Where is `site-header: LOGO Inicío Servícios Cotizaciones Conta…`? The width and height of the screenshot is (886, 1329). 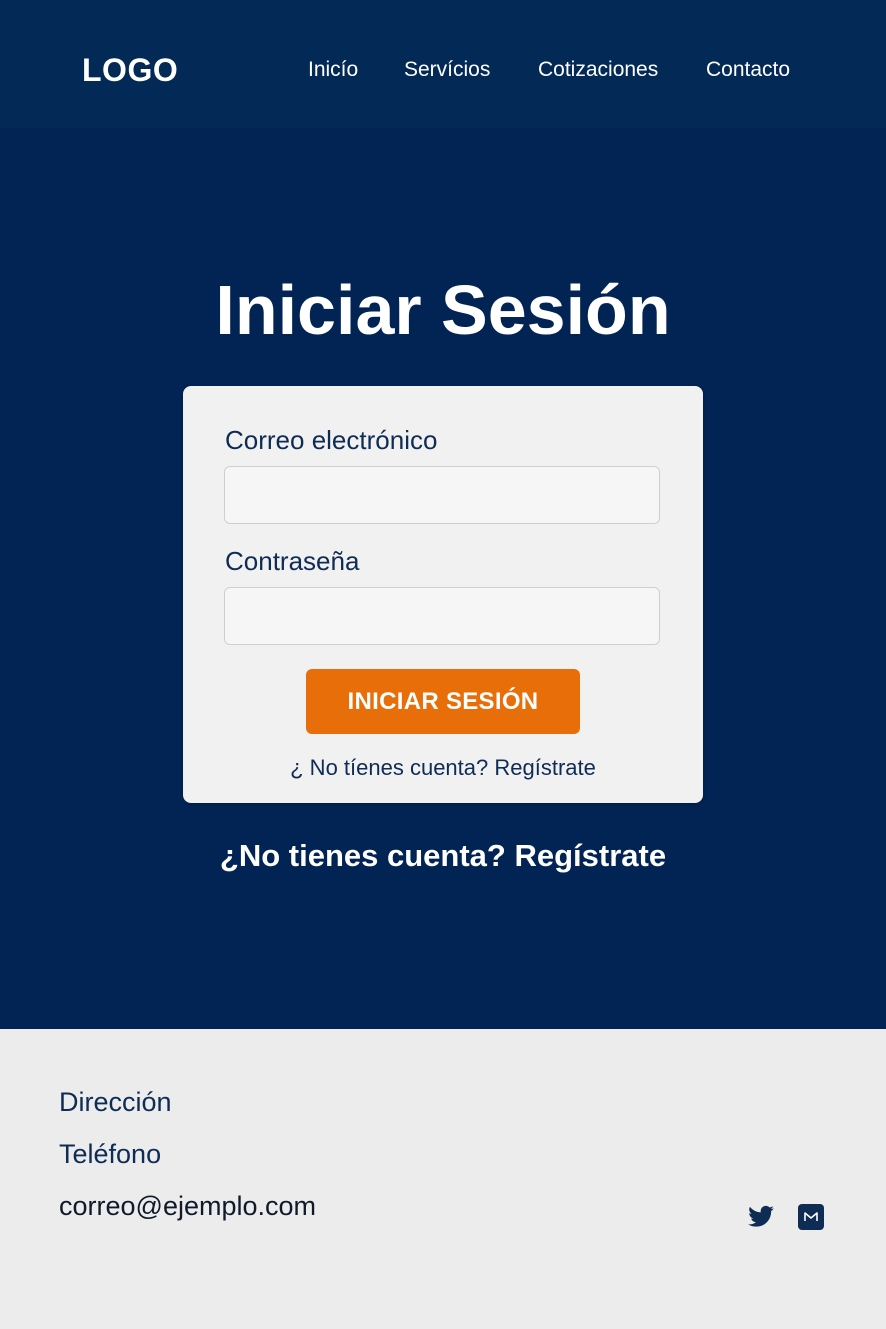
site-header: LOGO Inicío Servícios Cotizaciones Conta… is located at coordinates (443, 64).